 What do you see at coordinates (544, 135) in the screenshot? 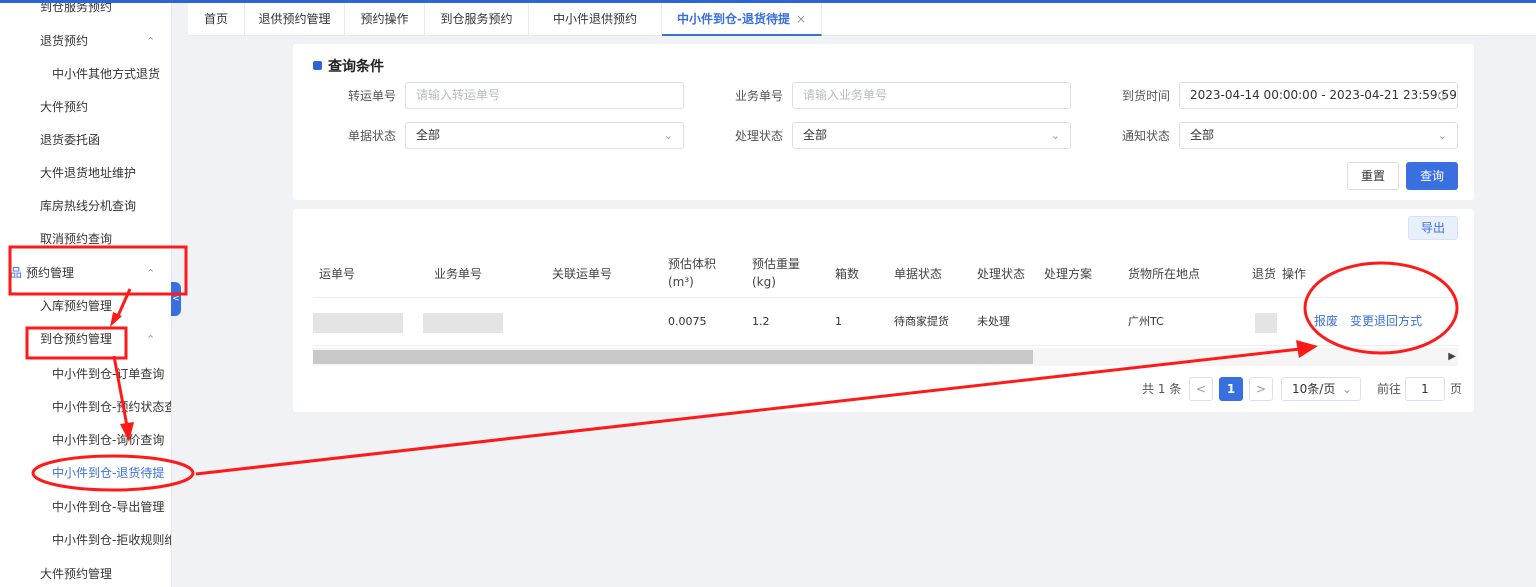
I see `doc-status-select: 全部 ⌄` at bounding box center [544, 135].